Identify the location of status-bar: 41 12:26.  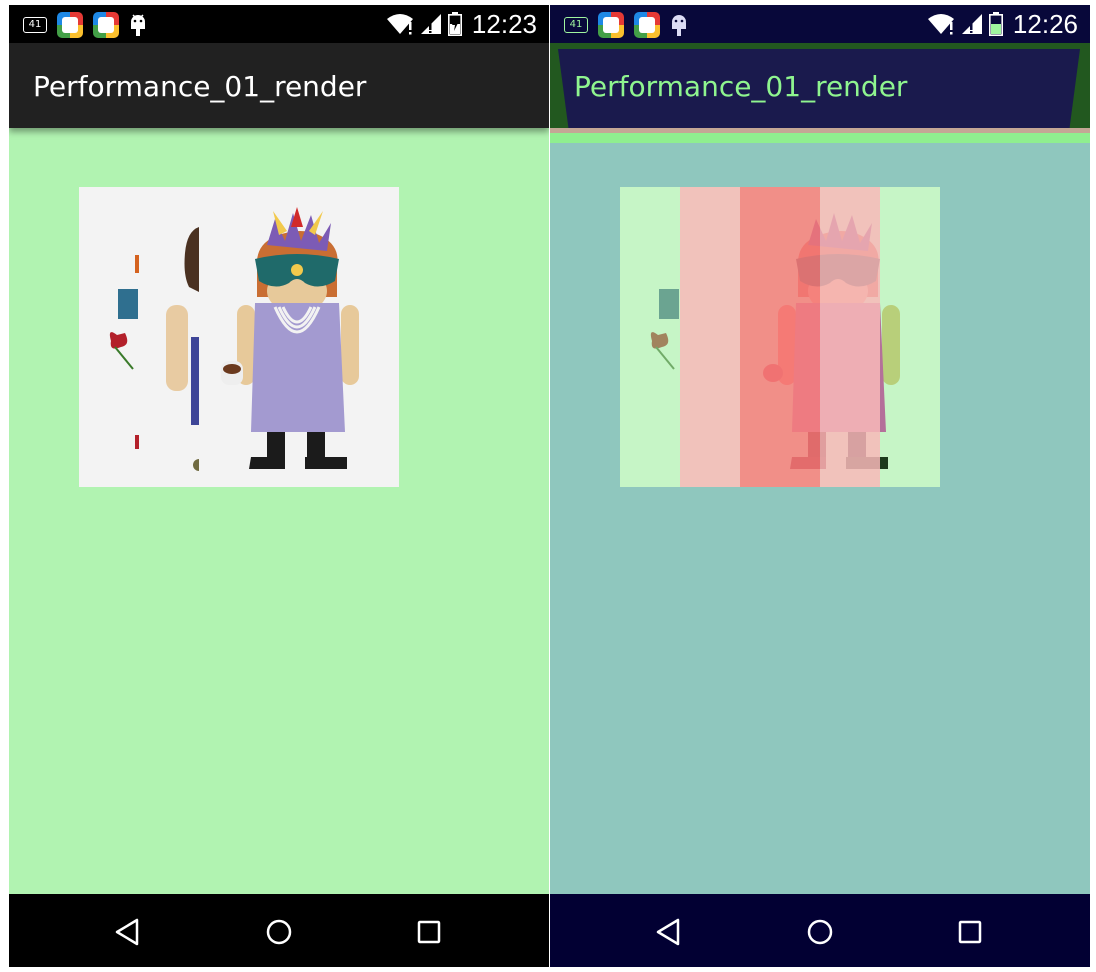
(820, 24).